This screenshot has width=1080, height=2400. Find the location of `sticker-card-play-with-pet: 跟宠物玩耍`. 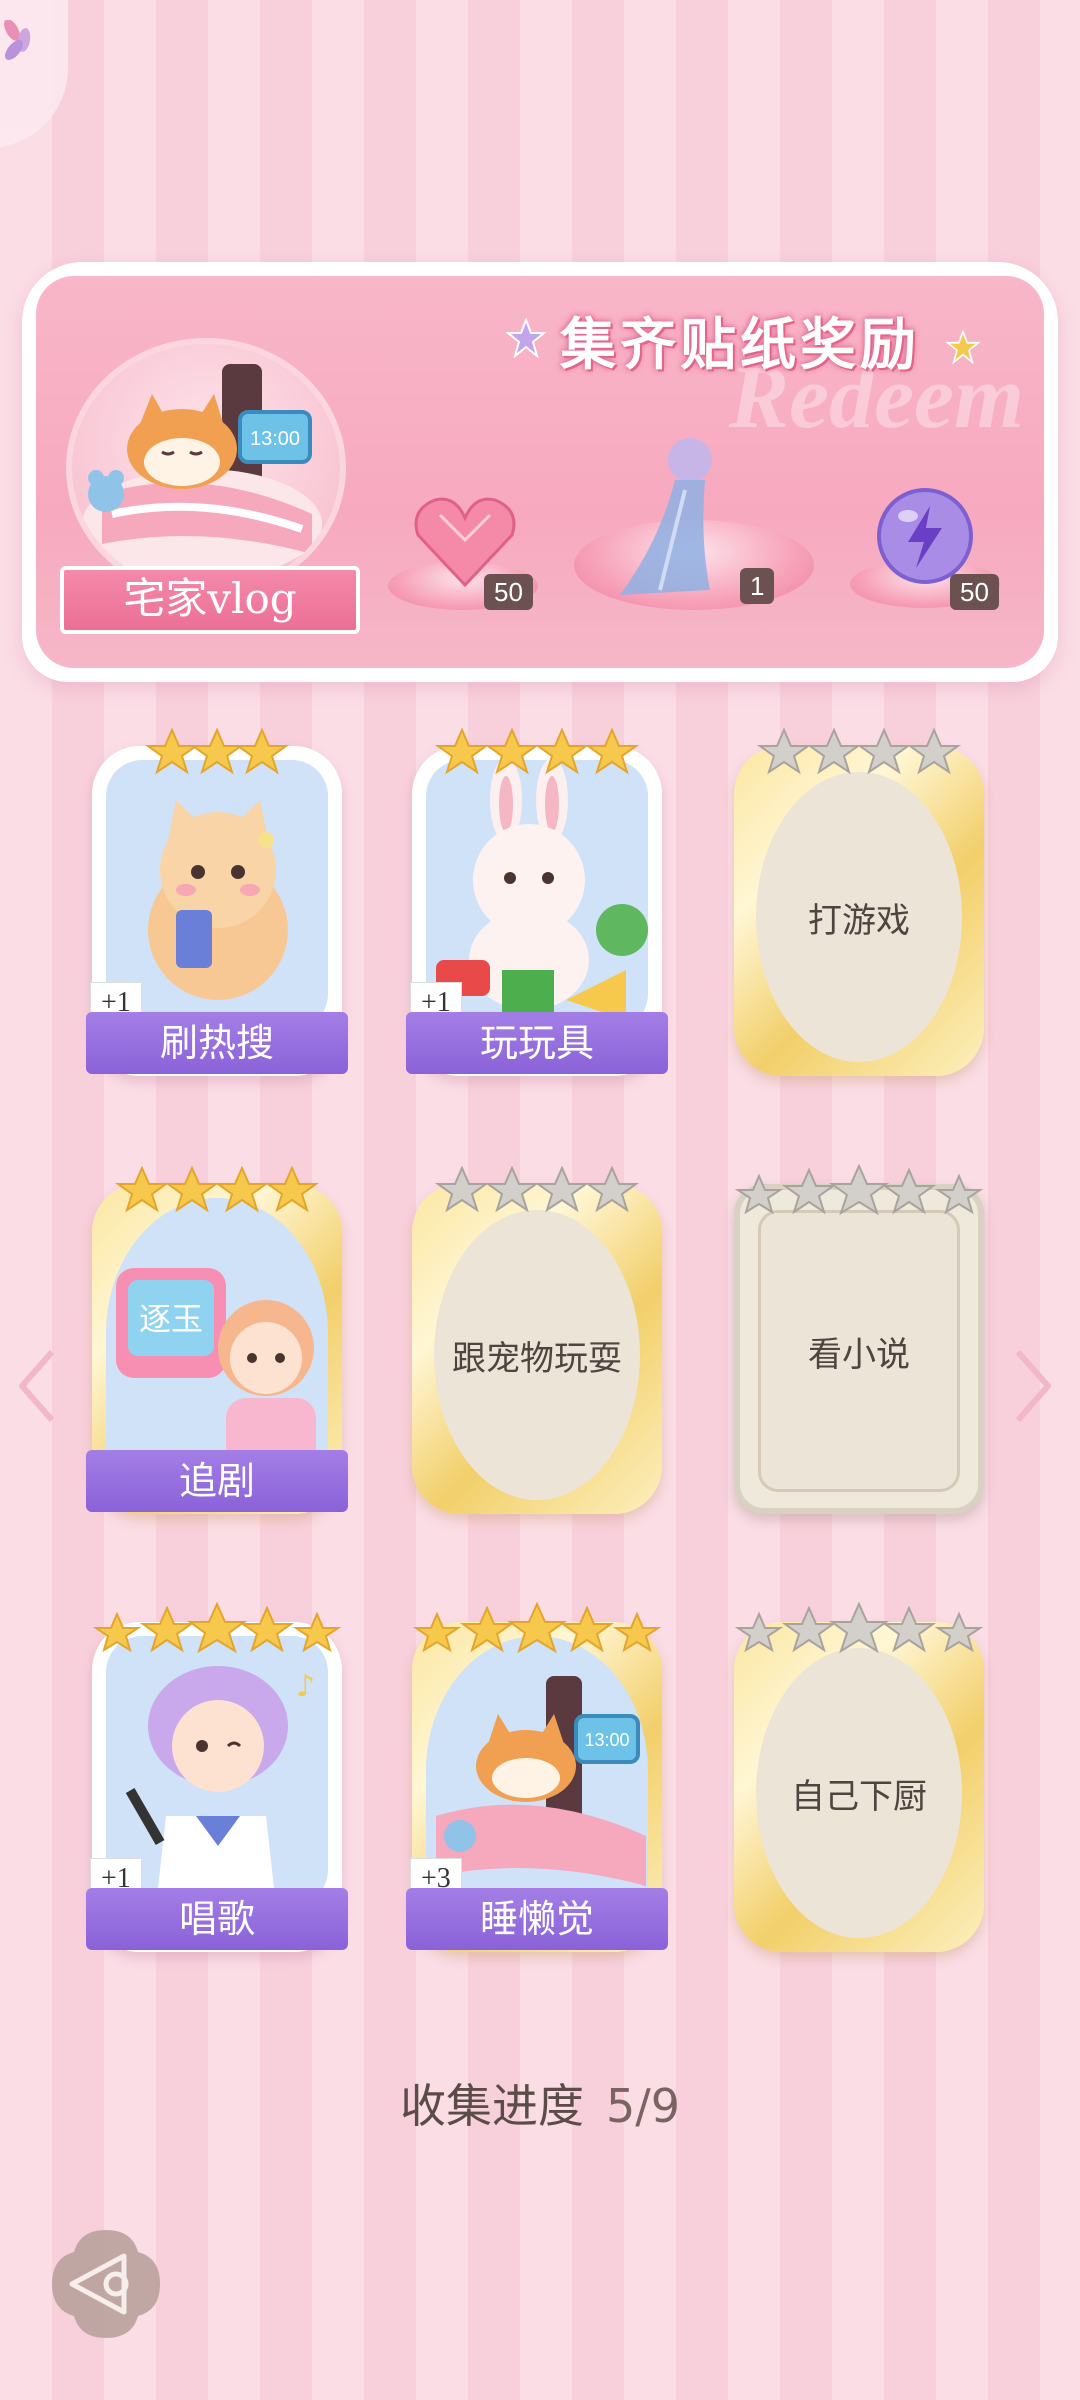

sticker-card-play-with-pet: 跟宠物玩耍 is located at coordinates (537, 1339).